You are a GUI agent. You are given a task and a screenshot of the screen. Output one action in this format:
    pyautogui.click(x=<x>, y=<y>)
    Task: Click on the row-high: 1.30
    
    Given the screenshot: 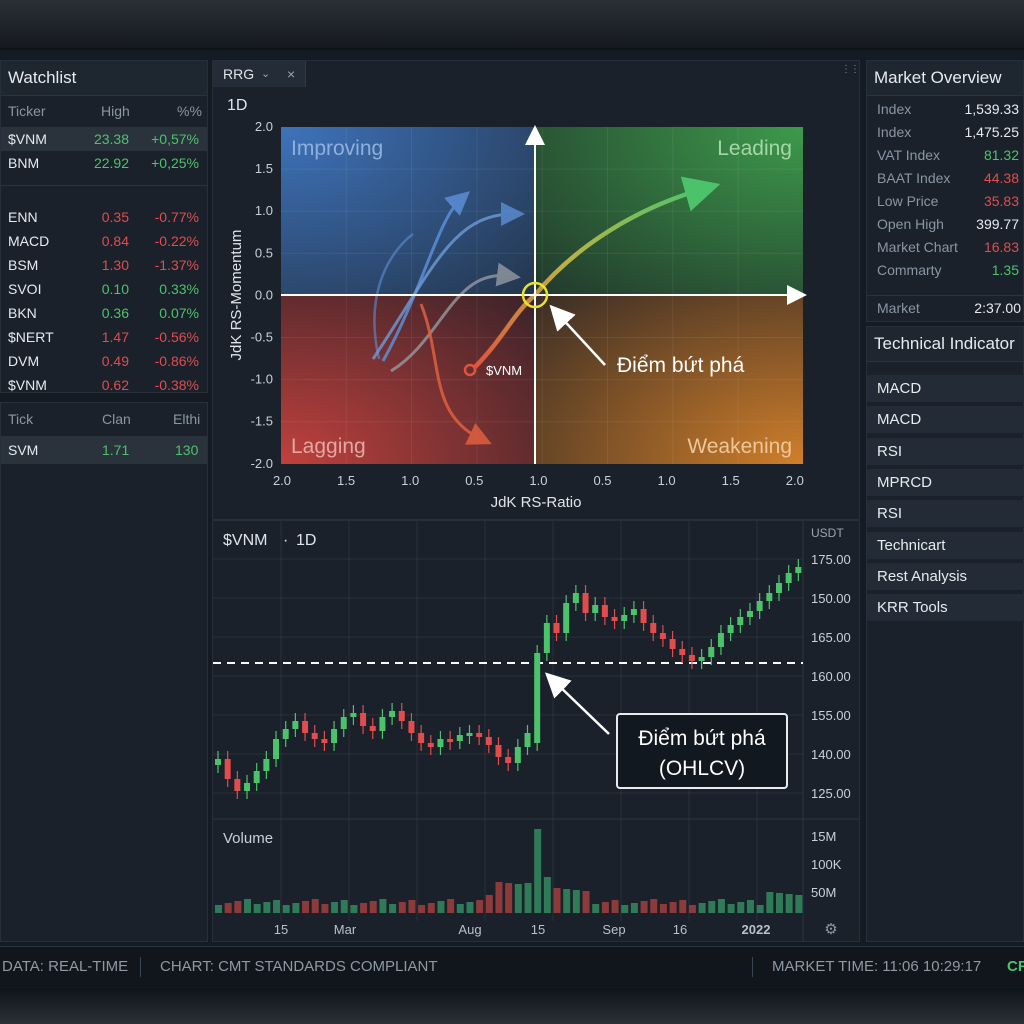 What is the action you would take?
    pyautogui.click(x=115, y=265)
    